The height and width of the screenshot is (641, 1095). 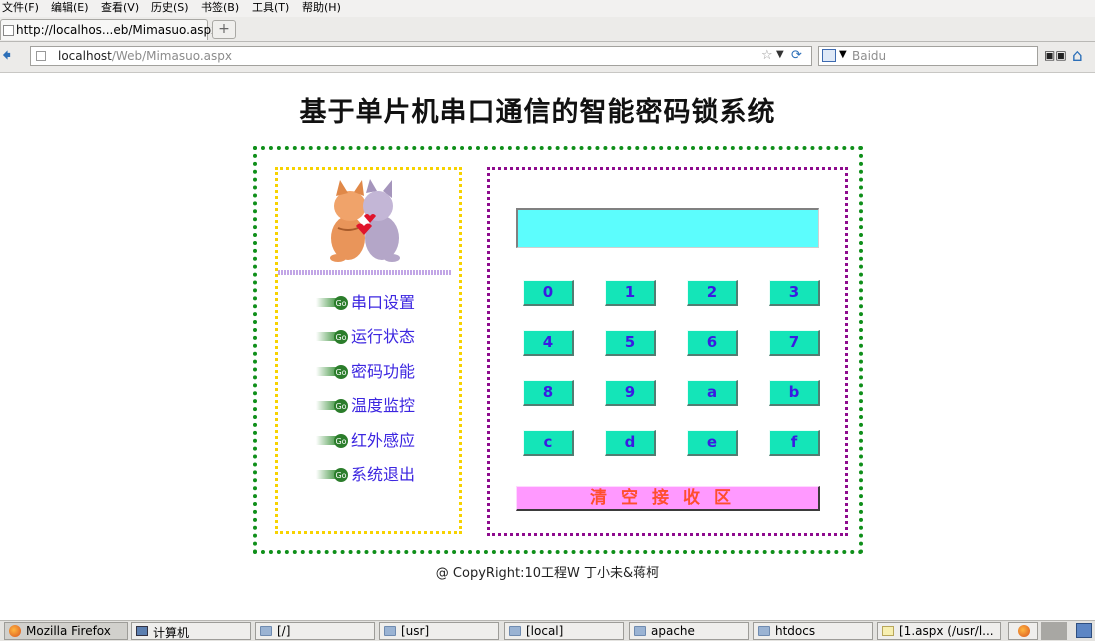 I want to click on url-text: localhost/Web/Mimasuo.aspx, so click(x=145, y=56).